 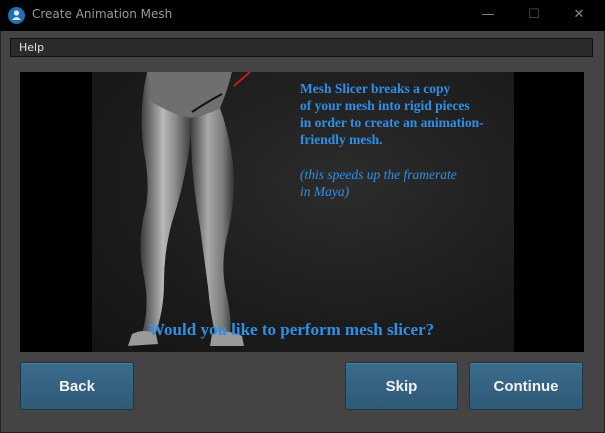 I want to click on close-button: ✕, so click(x=579, y=15).